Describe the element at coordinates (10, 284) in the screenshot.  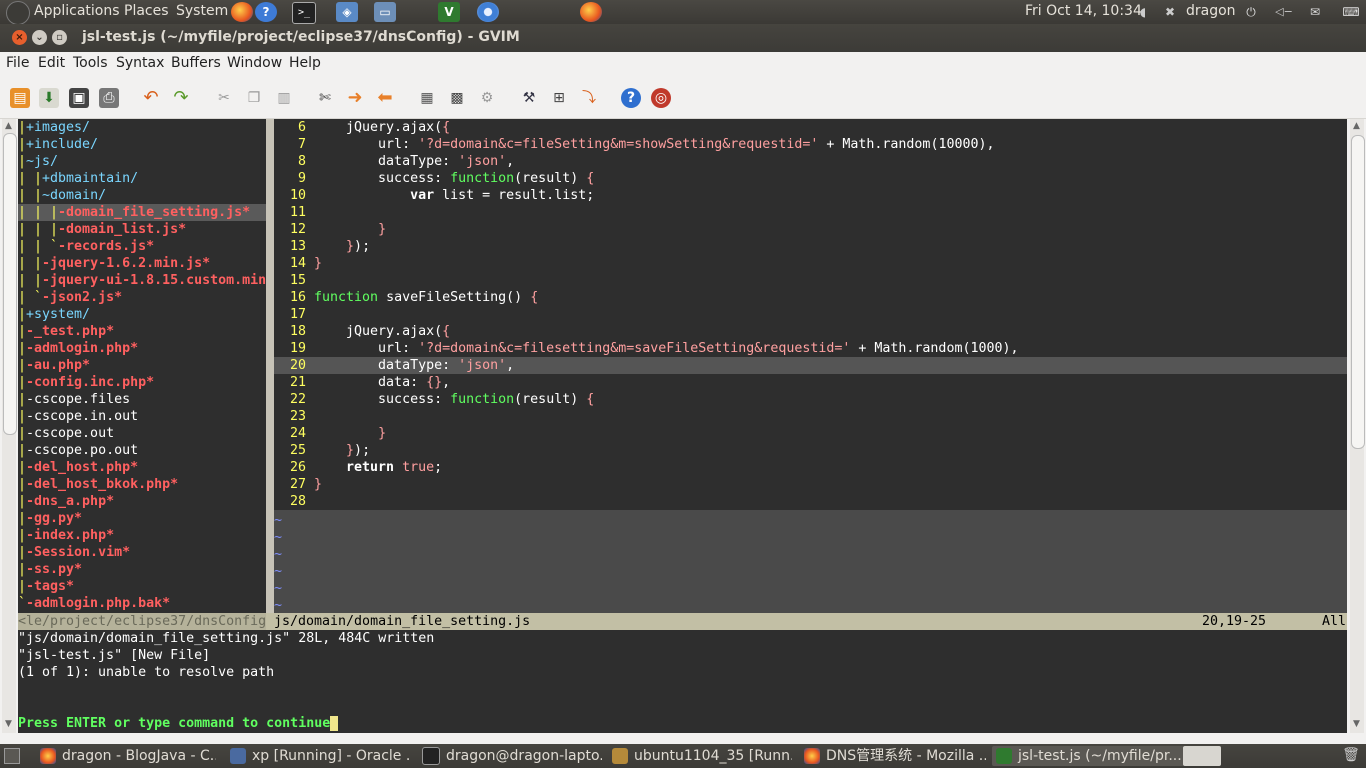
I see `left-scroll-thumb` at that location.